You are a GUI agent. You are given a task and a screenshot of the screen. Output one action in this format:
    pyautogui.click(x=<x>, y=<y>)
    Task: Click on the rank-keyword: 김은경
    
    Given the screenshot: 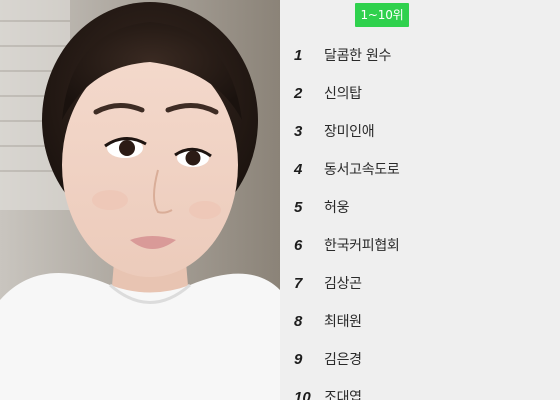 What is the action you would take?
    pyautogui.click(x=343, y=359)
    